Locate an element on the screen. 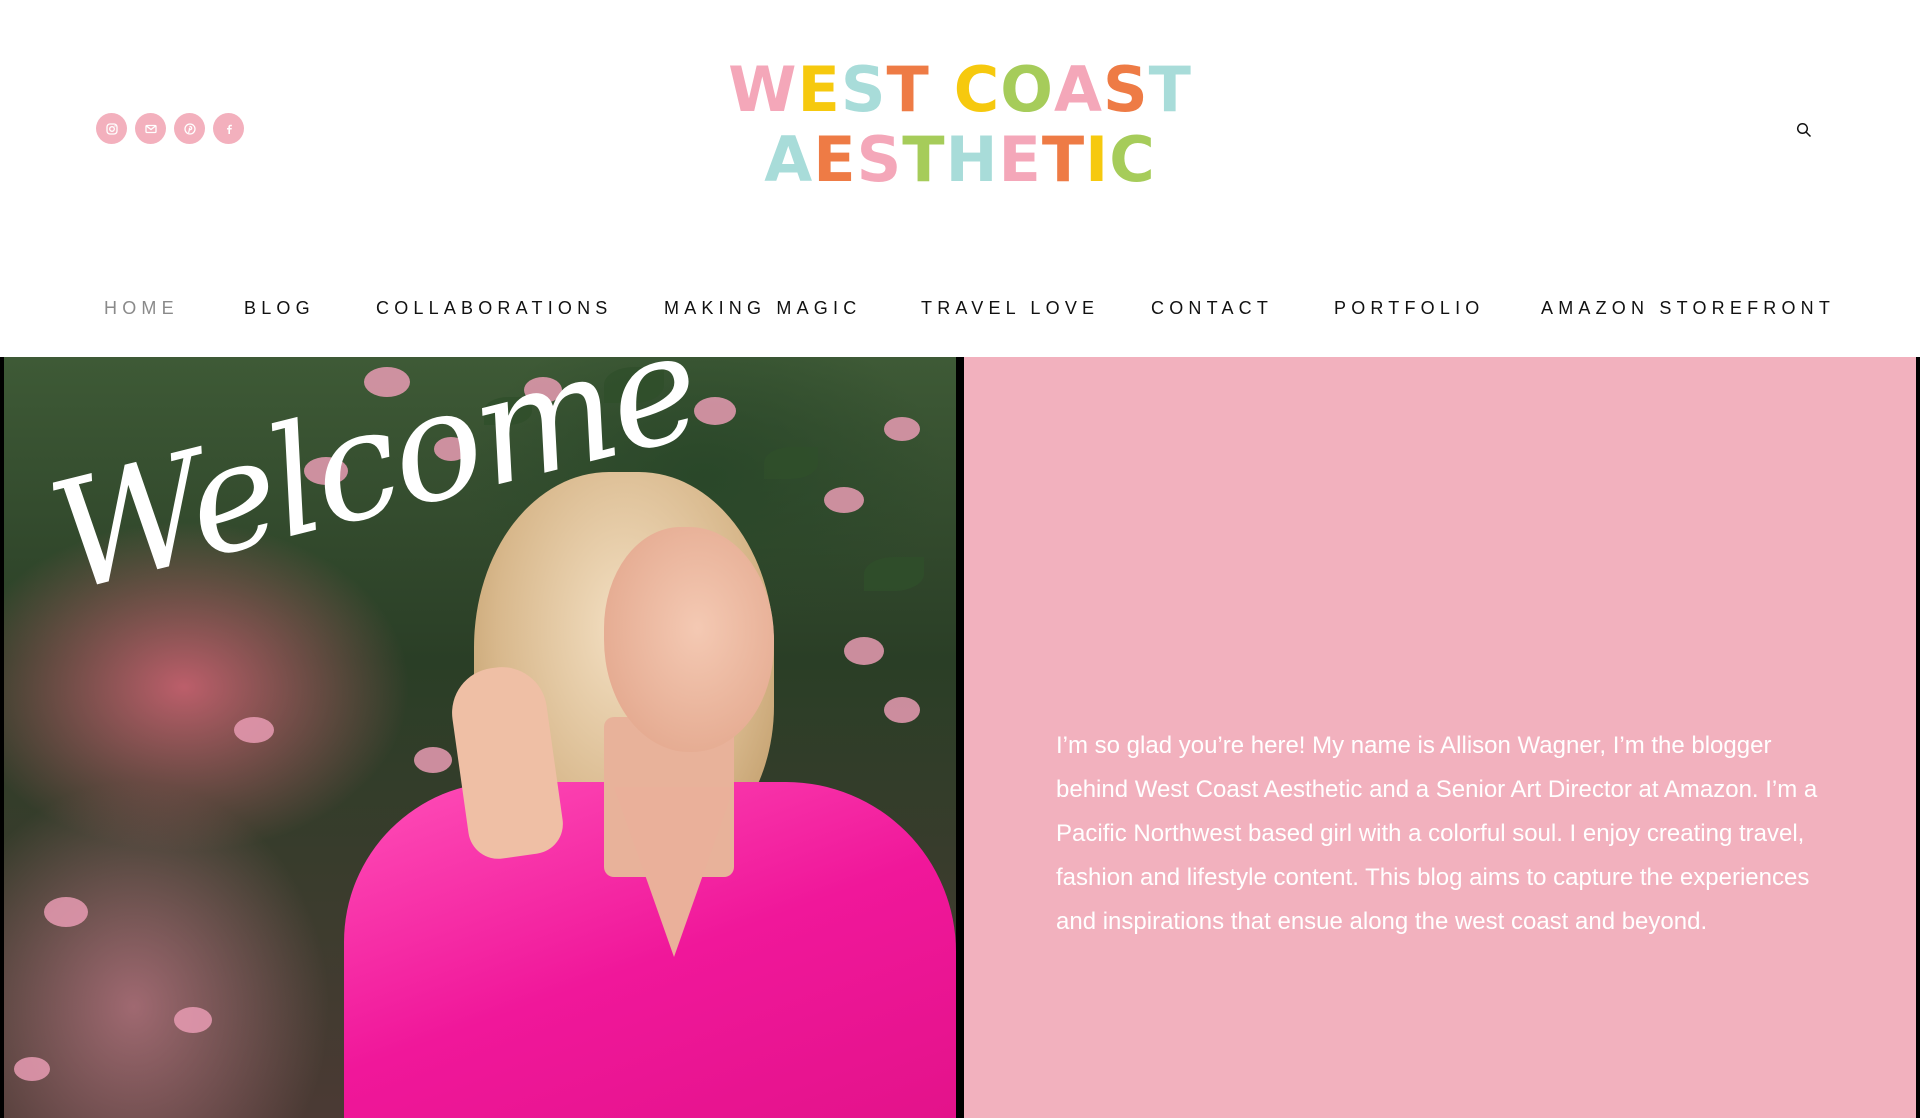 The width and height of the screenshot is (1920, 1118). search-icon is located at coordinates (1804, 130).